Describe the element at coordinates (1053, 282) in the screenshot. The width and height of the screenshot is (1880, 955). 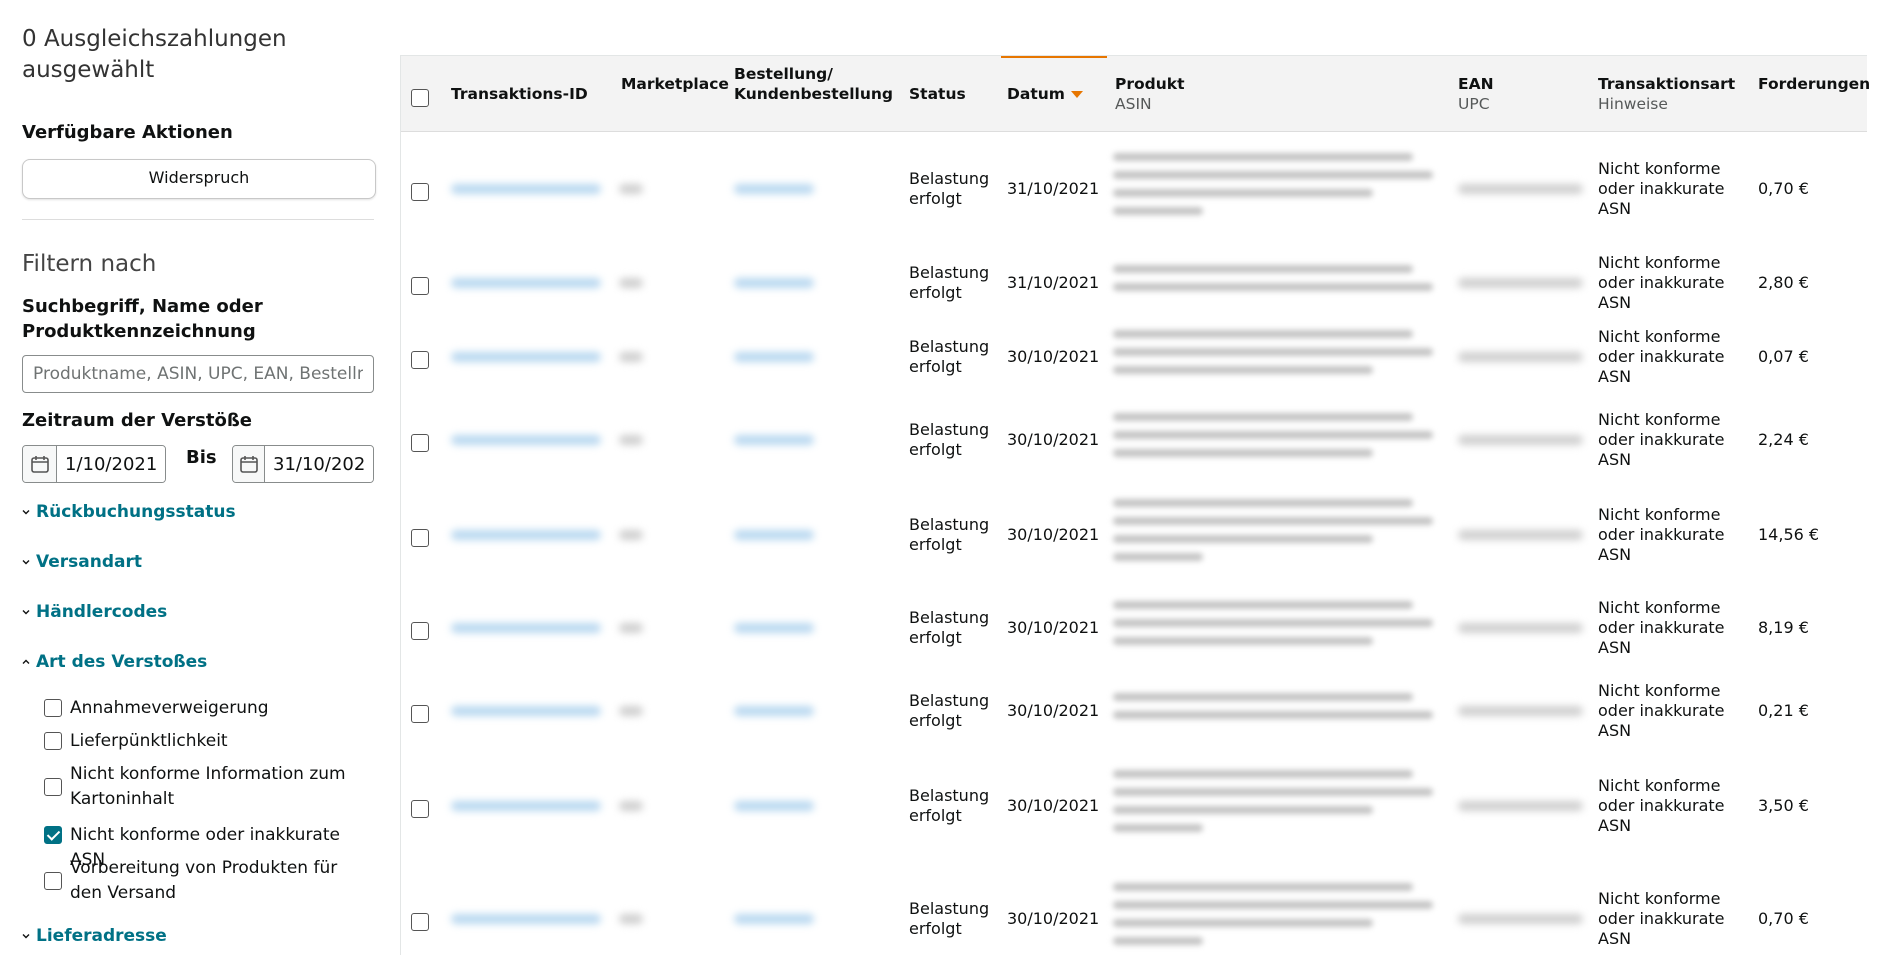
I see `date-cell: 31/10/2021` at that location.